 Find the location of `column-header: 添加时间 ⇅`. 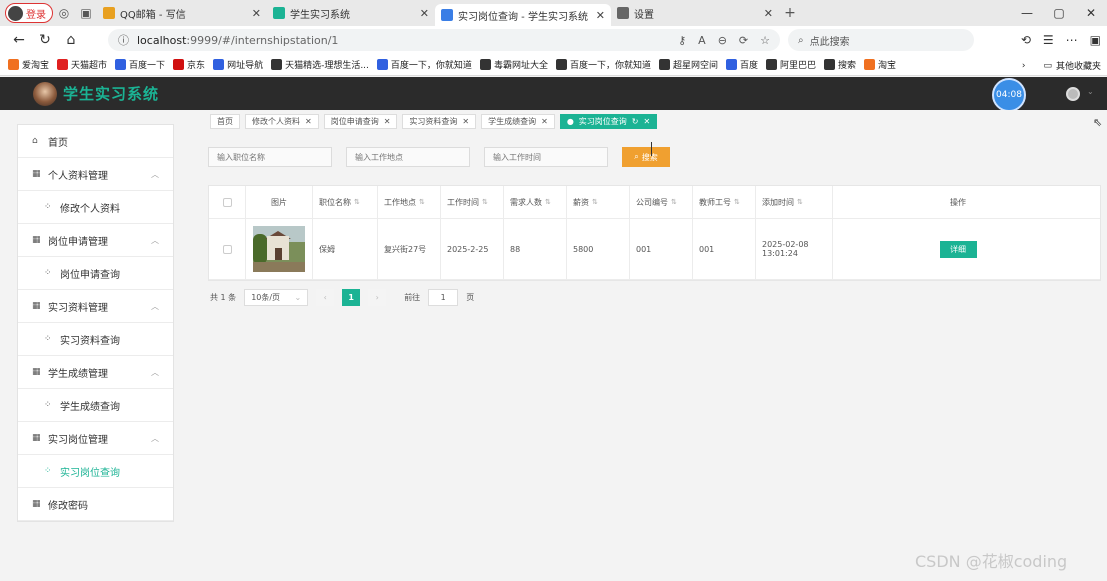

column-header: 添加时间 ⇅ is located at coordinates (794, 202).